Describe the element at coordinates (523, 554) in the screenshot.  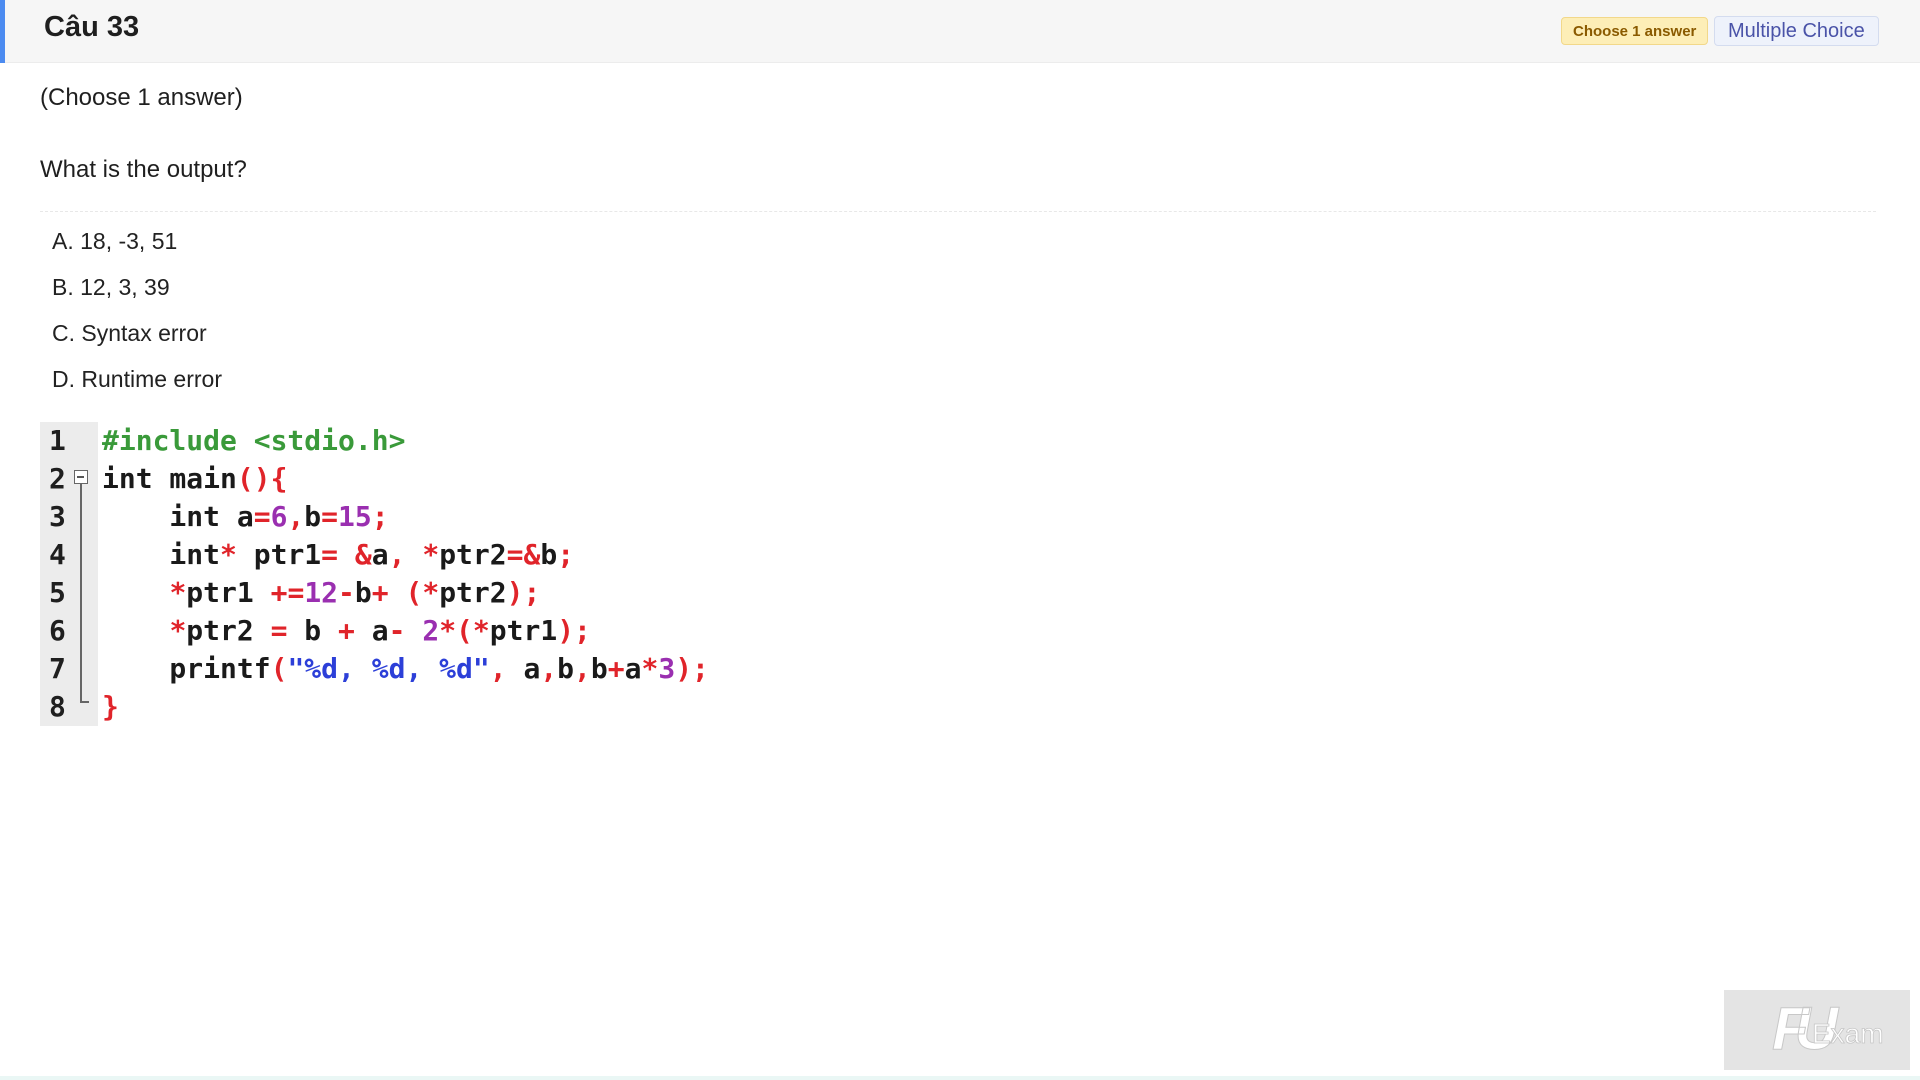
I see `code-token: =&` at that location.